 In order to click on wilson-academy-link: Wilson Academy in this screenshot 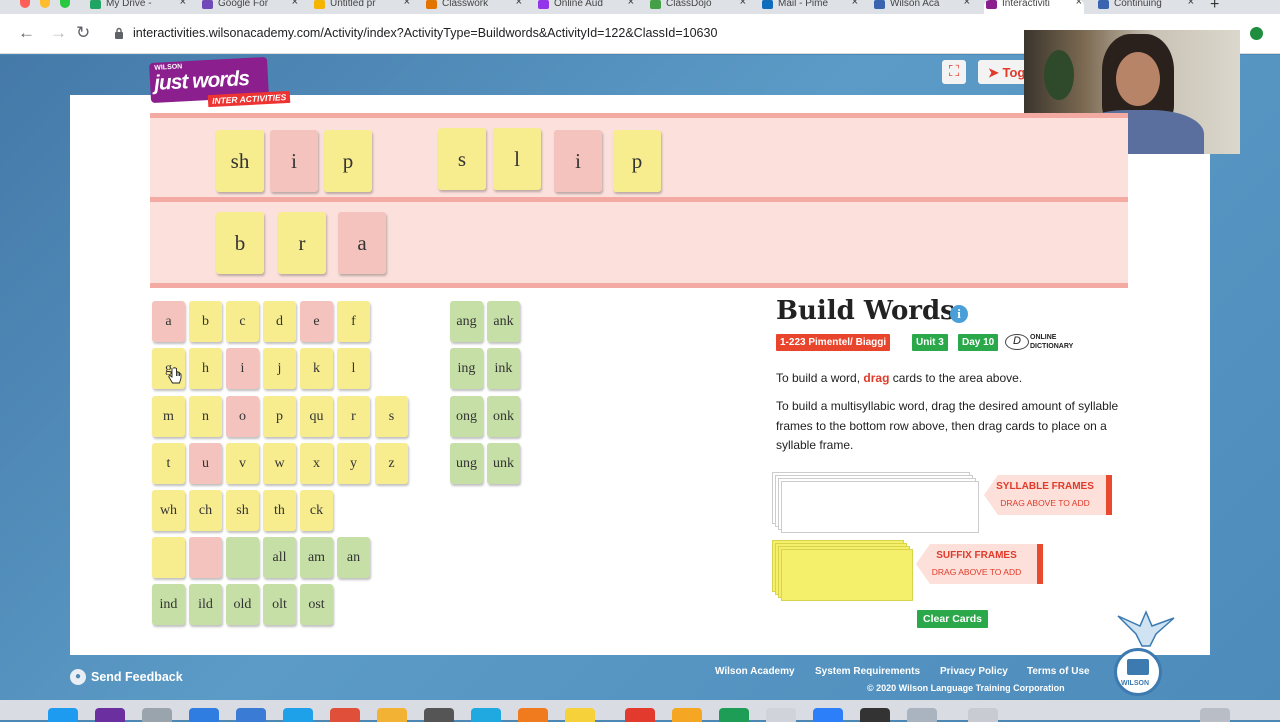, I will do `click(755, 671)`.